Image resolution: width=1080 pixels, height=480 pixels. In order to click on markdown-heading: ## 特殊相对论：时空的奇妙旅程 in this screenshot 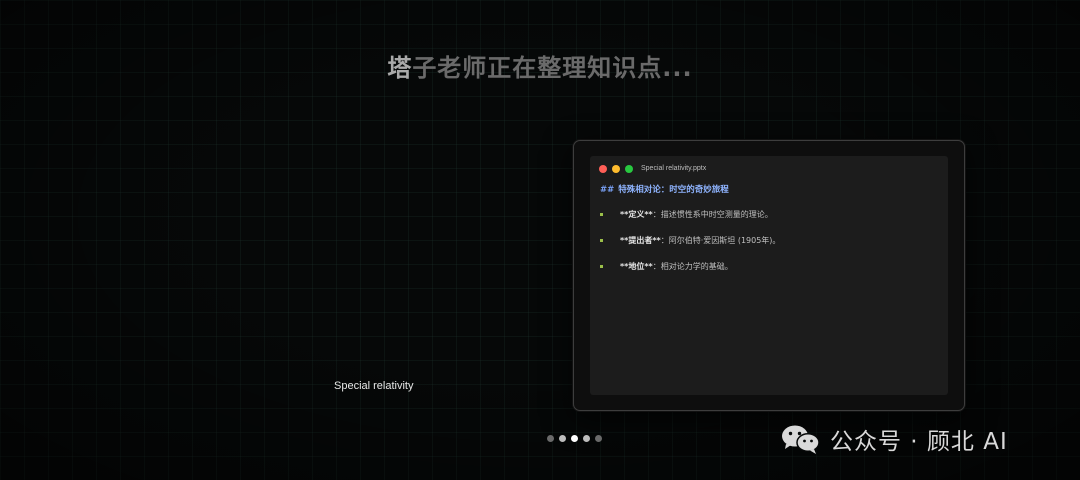, I will do `click(664, 189)`.